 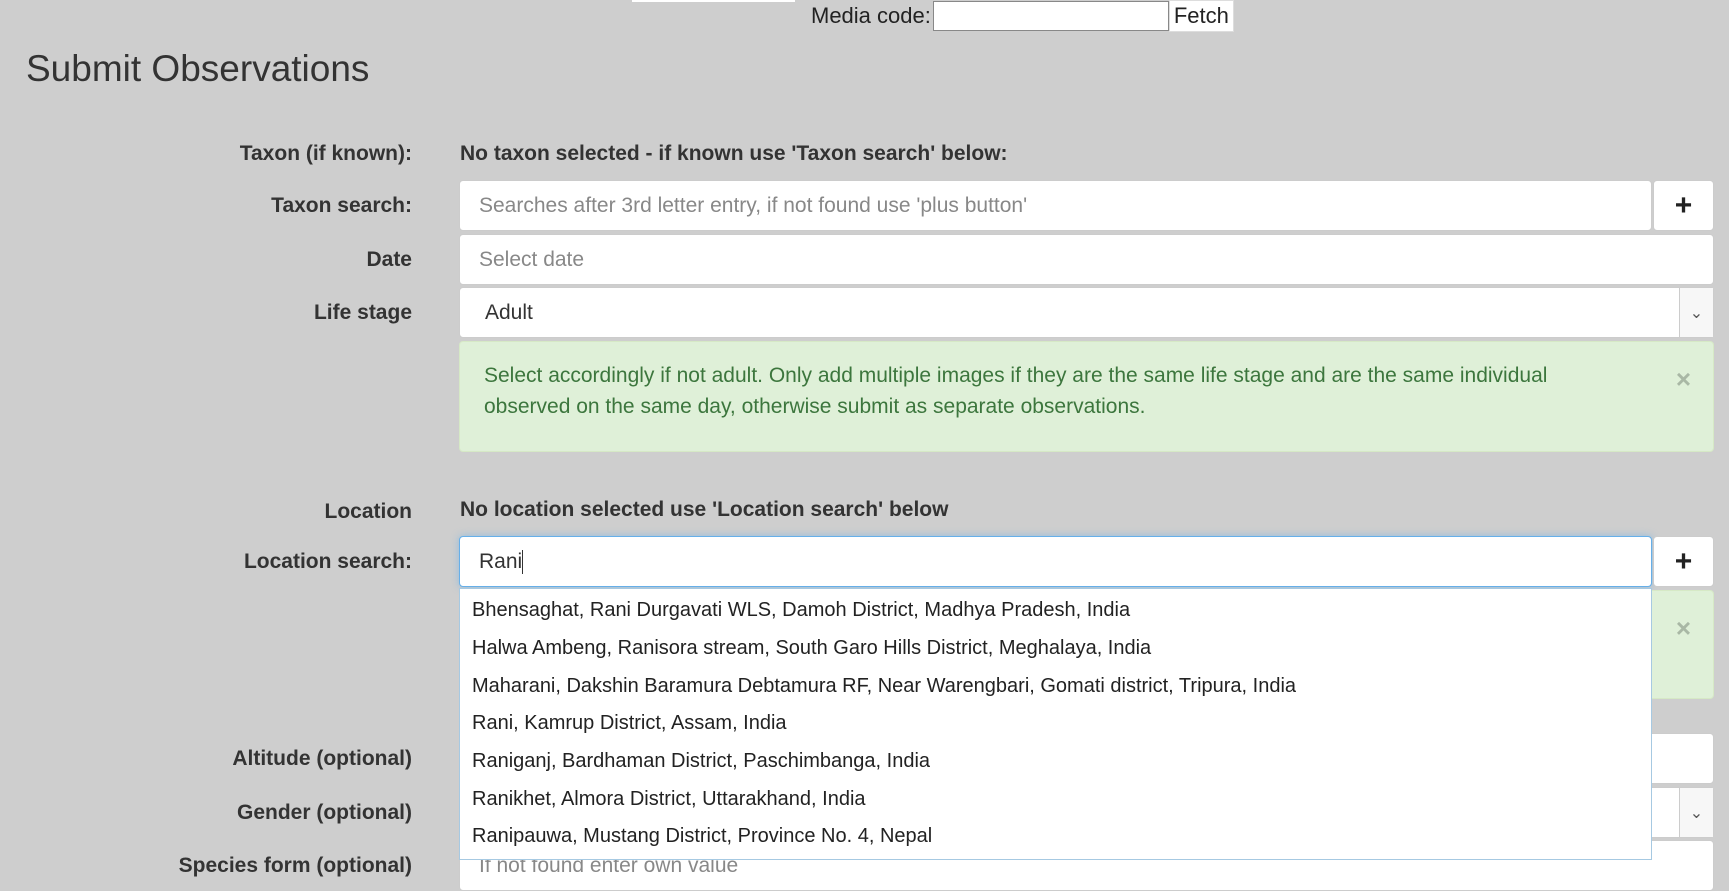 I want to click on media-code-input, so click(x=1050, y=16).